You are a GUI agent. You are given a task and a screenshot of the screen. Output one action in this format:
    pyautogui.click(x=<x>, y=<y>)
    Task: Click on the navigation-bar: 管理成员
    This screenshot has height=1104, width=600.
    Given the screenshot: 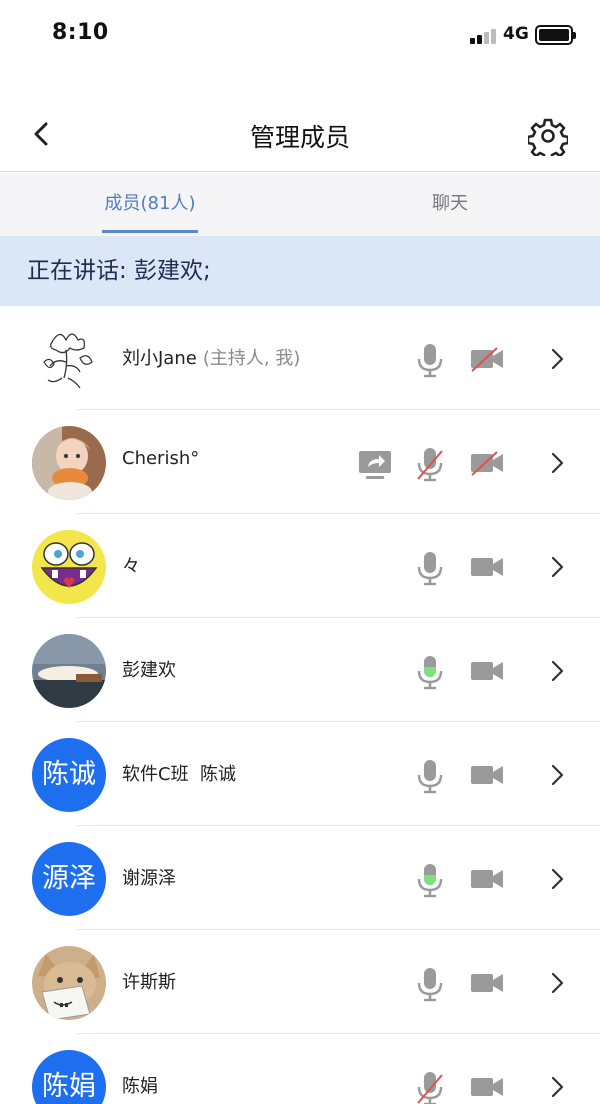 What is the action you would take?
    pyautogui.click(x=300, y=136)
    